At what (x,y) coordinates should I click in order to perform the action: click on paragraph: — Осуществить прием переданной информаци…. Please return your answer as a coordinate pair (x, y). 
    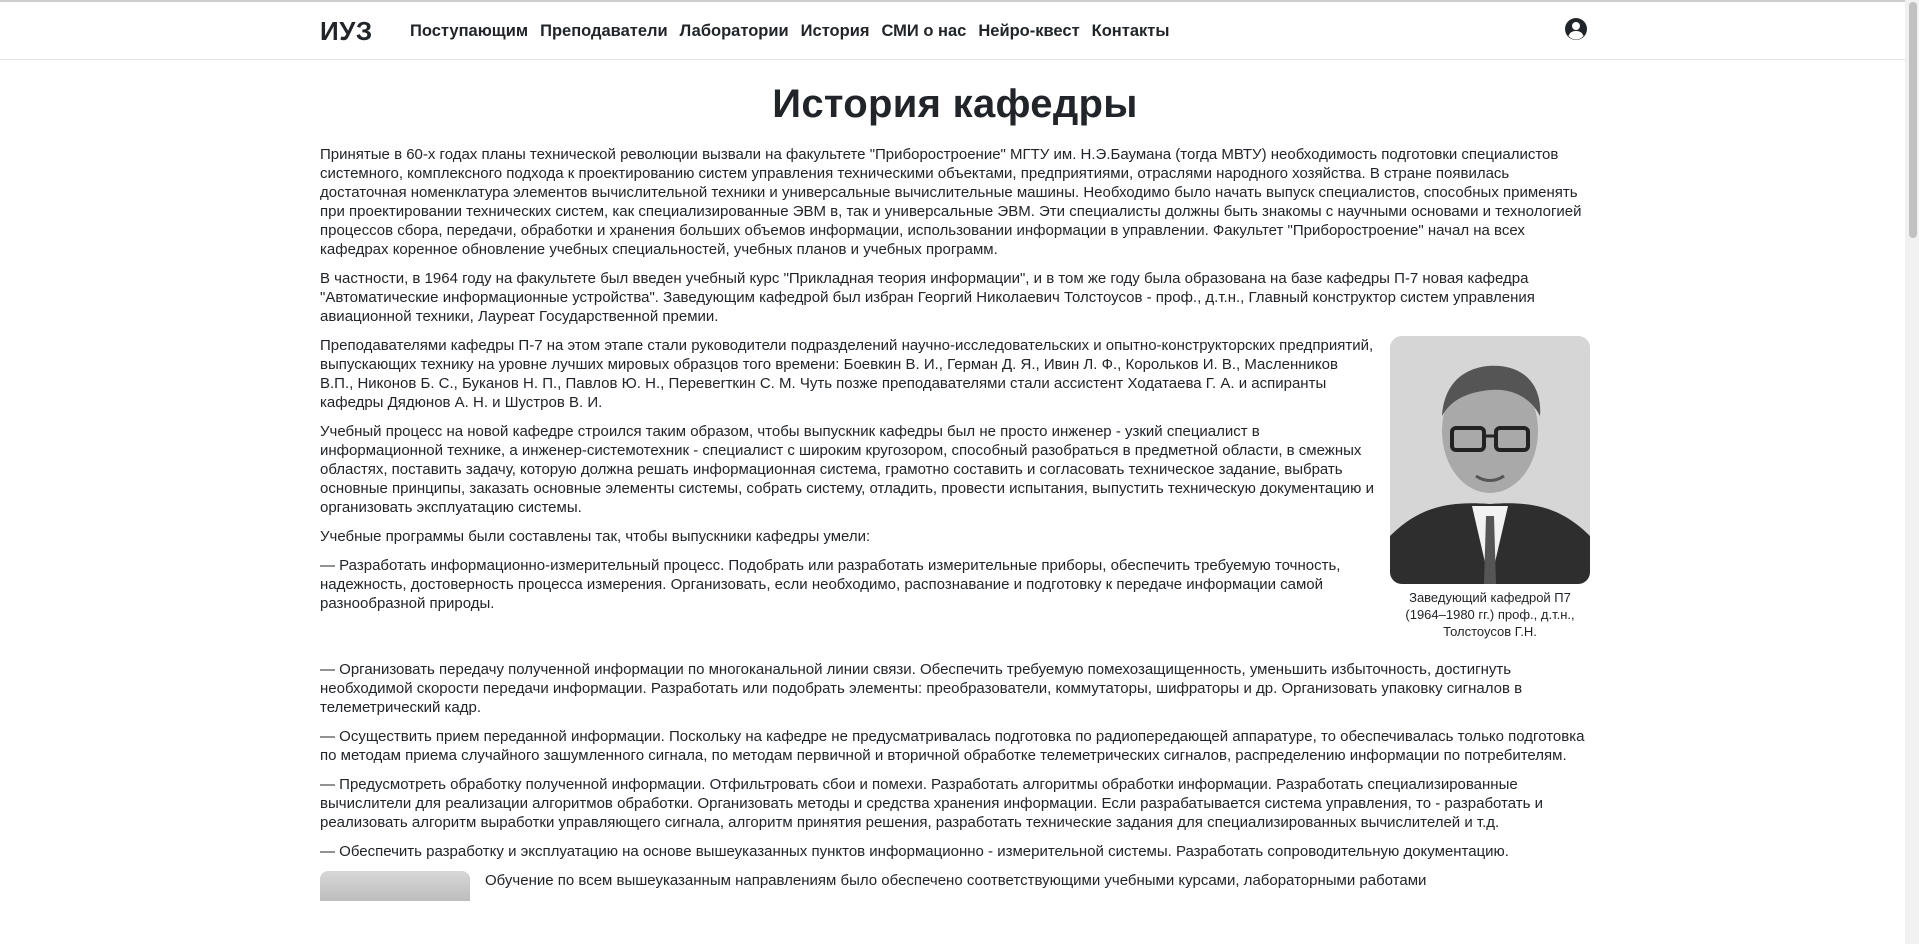
    Looking at the image, I should click on (952, 746).